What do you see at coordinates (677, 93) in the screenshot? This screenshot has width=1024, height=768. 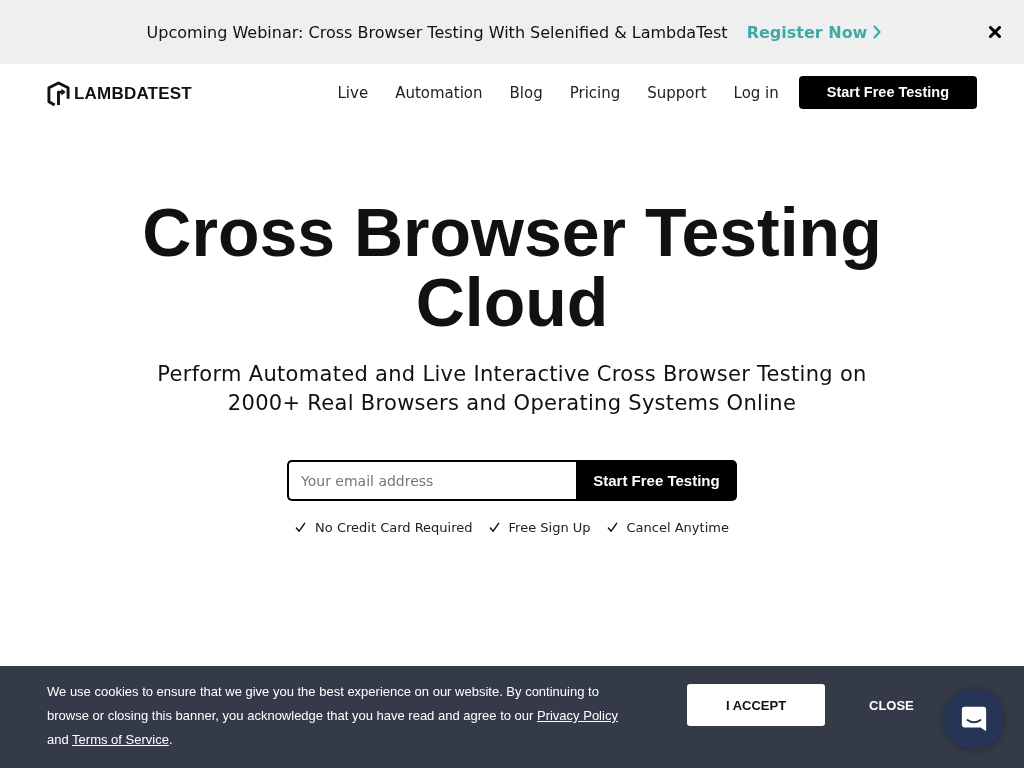 I see `nav-link: Support` at bounding box center [677, 93].